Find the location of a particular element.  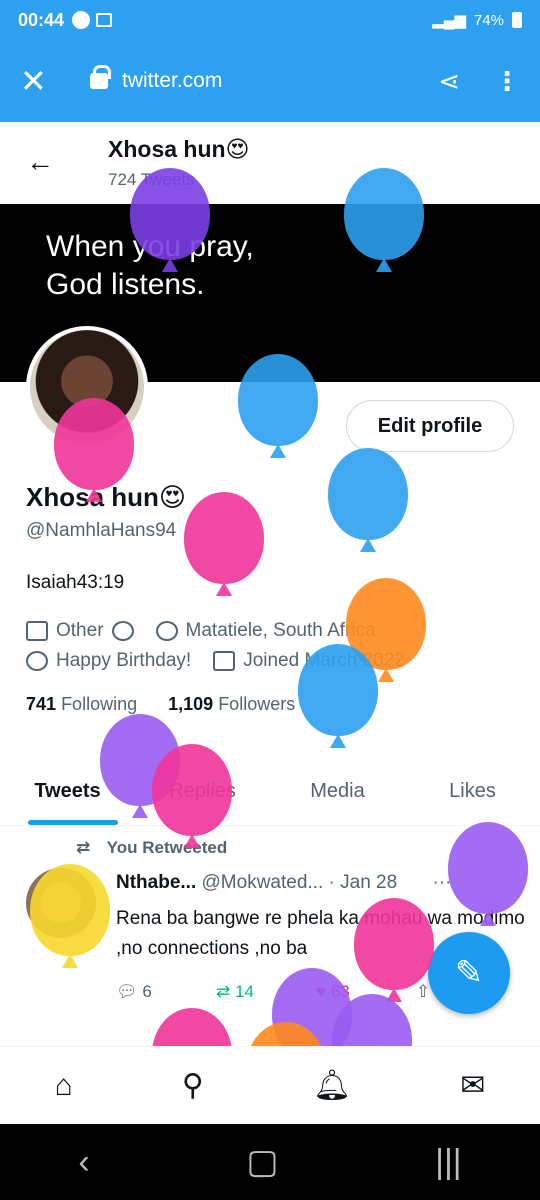

calendar-icon is located at coordinates (224, 661).